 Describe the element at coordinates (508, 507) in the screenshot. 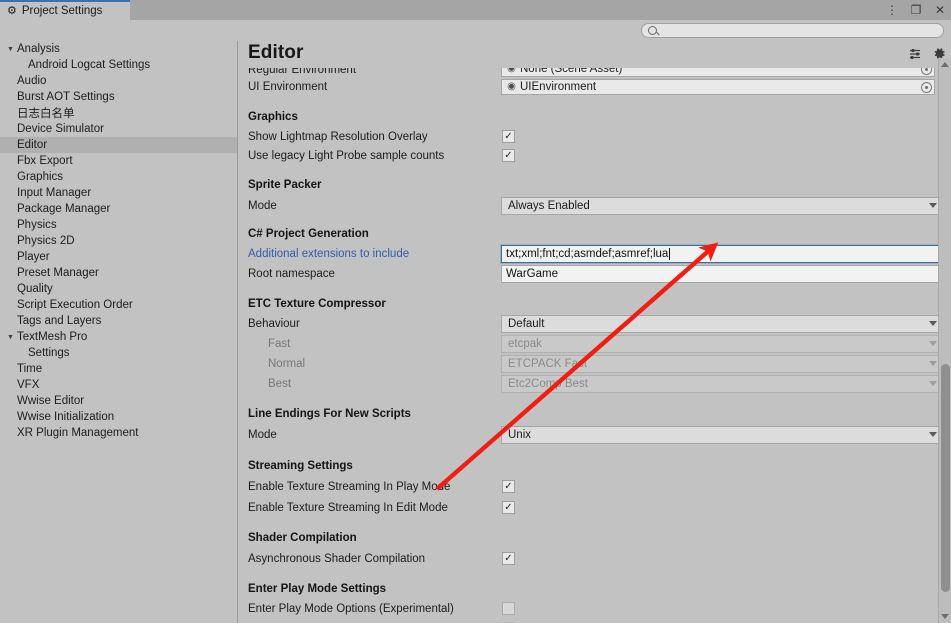

I see `streaming-edit-mode-checkbox: ✓` at that location.